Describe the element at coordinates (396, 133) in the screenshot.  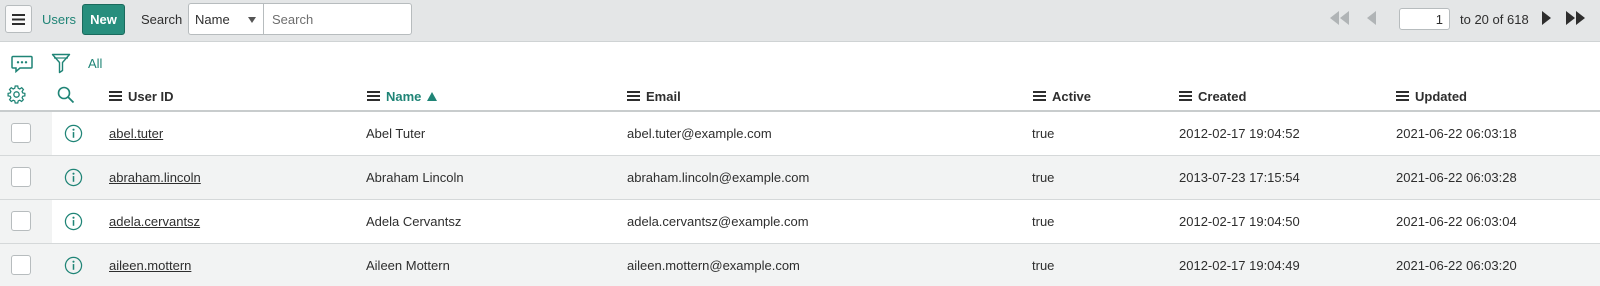
I see `name-cell: Abel Tuter` at that location.